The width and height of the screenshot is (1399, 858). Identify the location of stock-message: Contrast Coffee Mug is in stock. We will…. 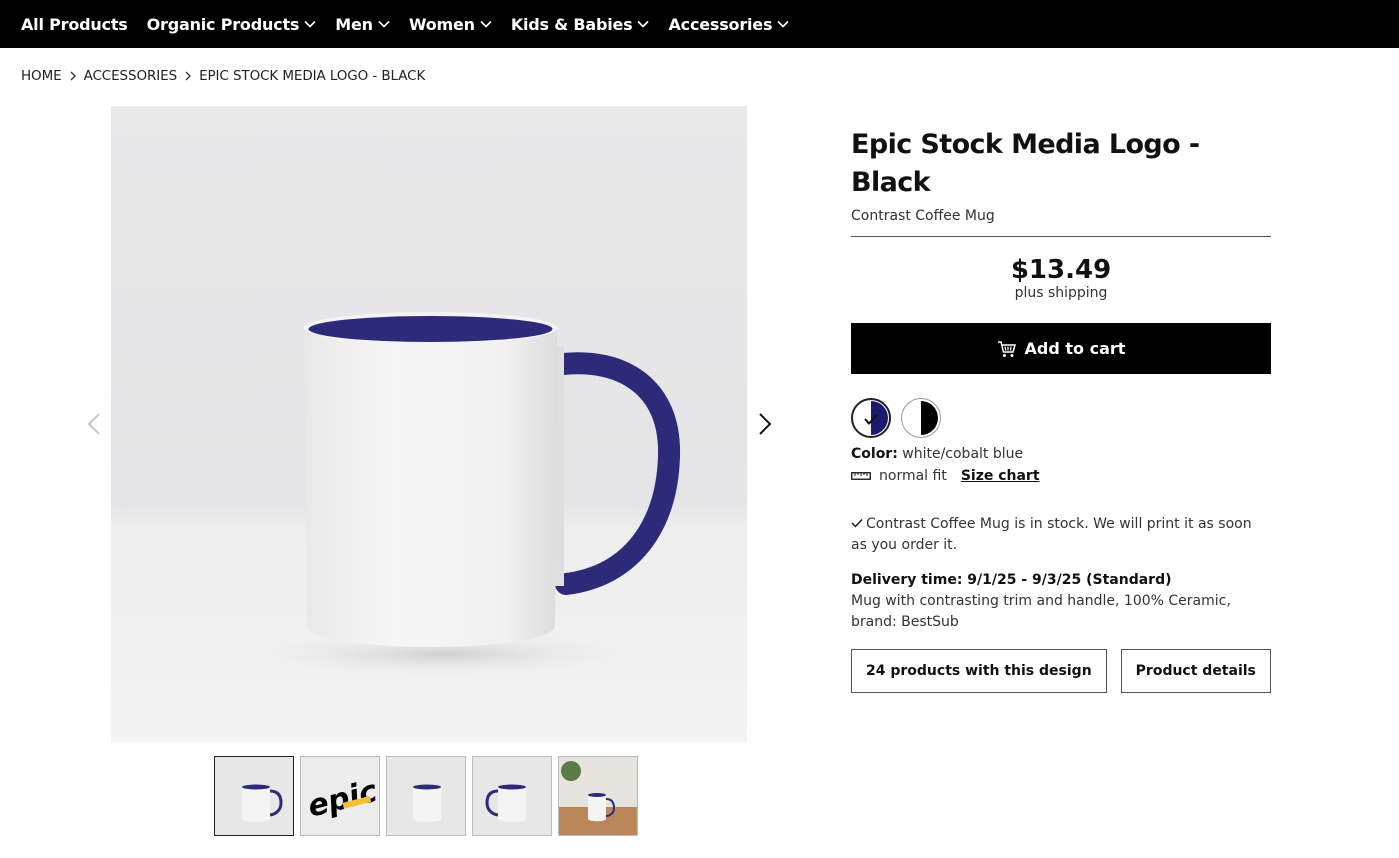
(1061, 535).